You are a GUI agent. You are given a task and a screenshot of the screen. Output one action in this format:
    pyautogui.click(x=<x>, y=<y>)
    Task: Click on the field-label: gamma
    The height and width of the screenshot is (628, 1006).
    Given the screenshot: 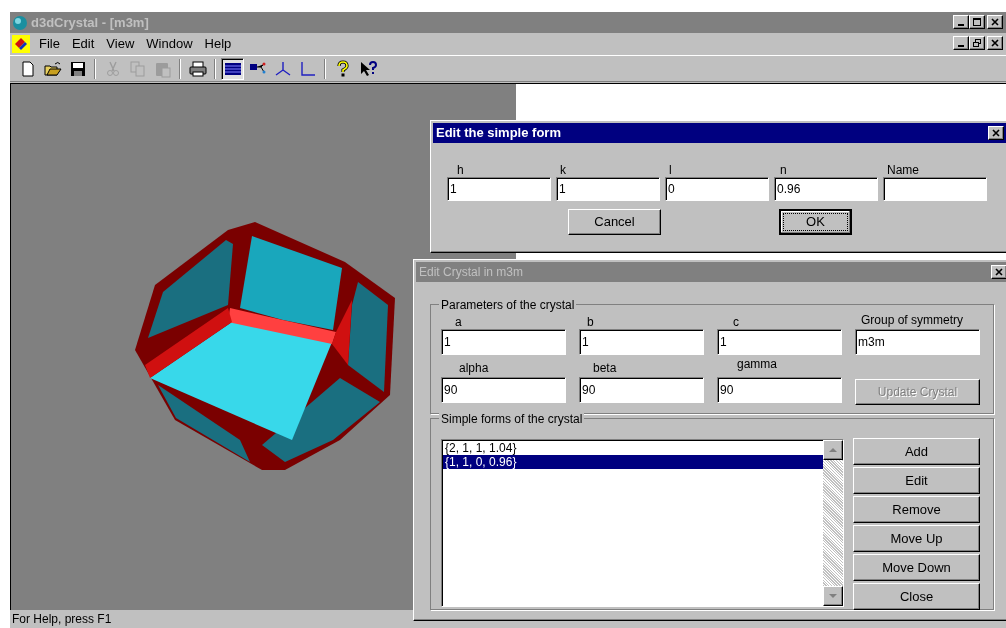 What is the action you would take?
    pyautogui.click(x=757, y=364)
    